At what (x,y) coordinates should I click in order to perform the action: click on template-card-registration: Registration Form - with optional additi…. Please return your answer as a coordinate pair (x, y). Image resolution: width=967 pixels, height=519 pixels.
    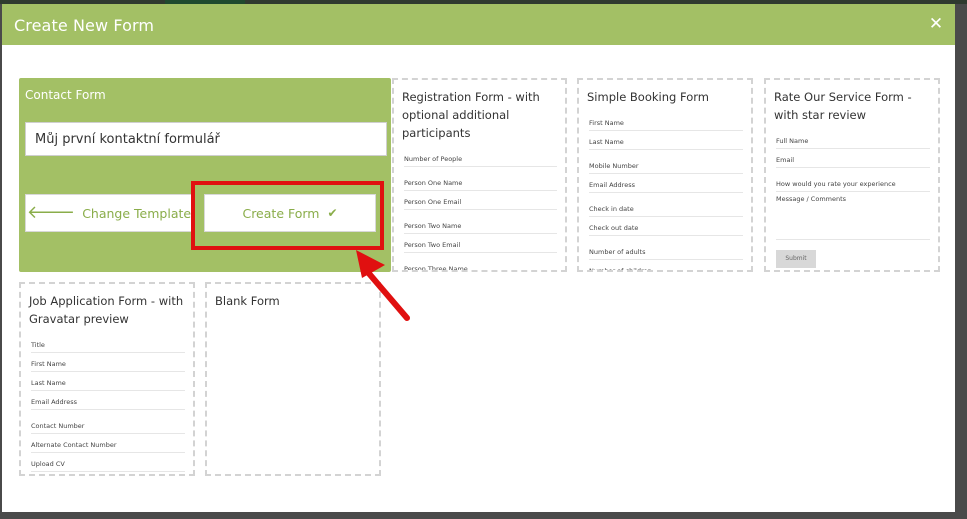
    Looking at the image, I should click on (479, 175).